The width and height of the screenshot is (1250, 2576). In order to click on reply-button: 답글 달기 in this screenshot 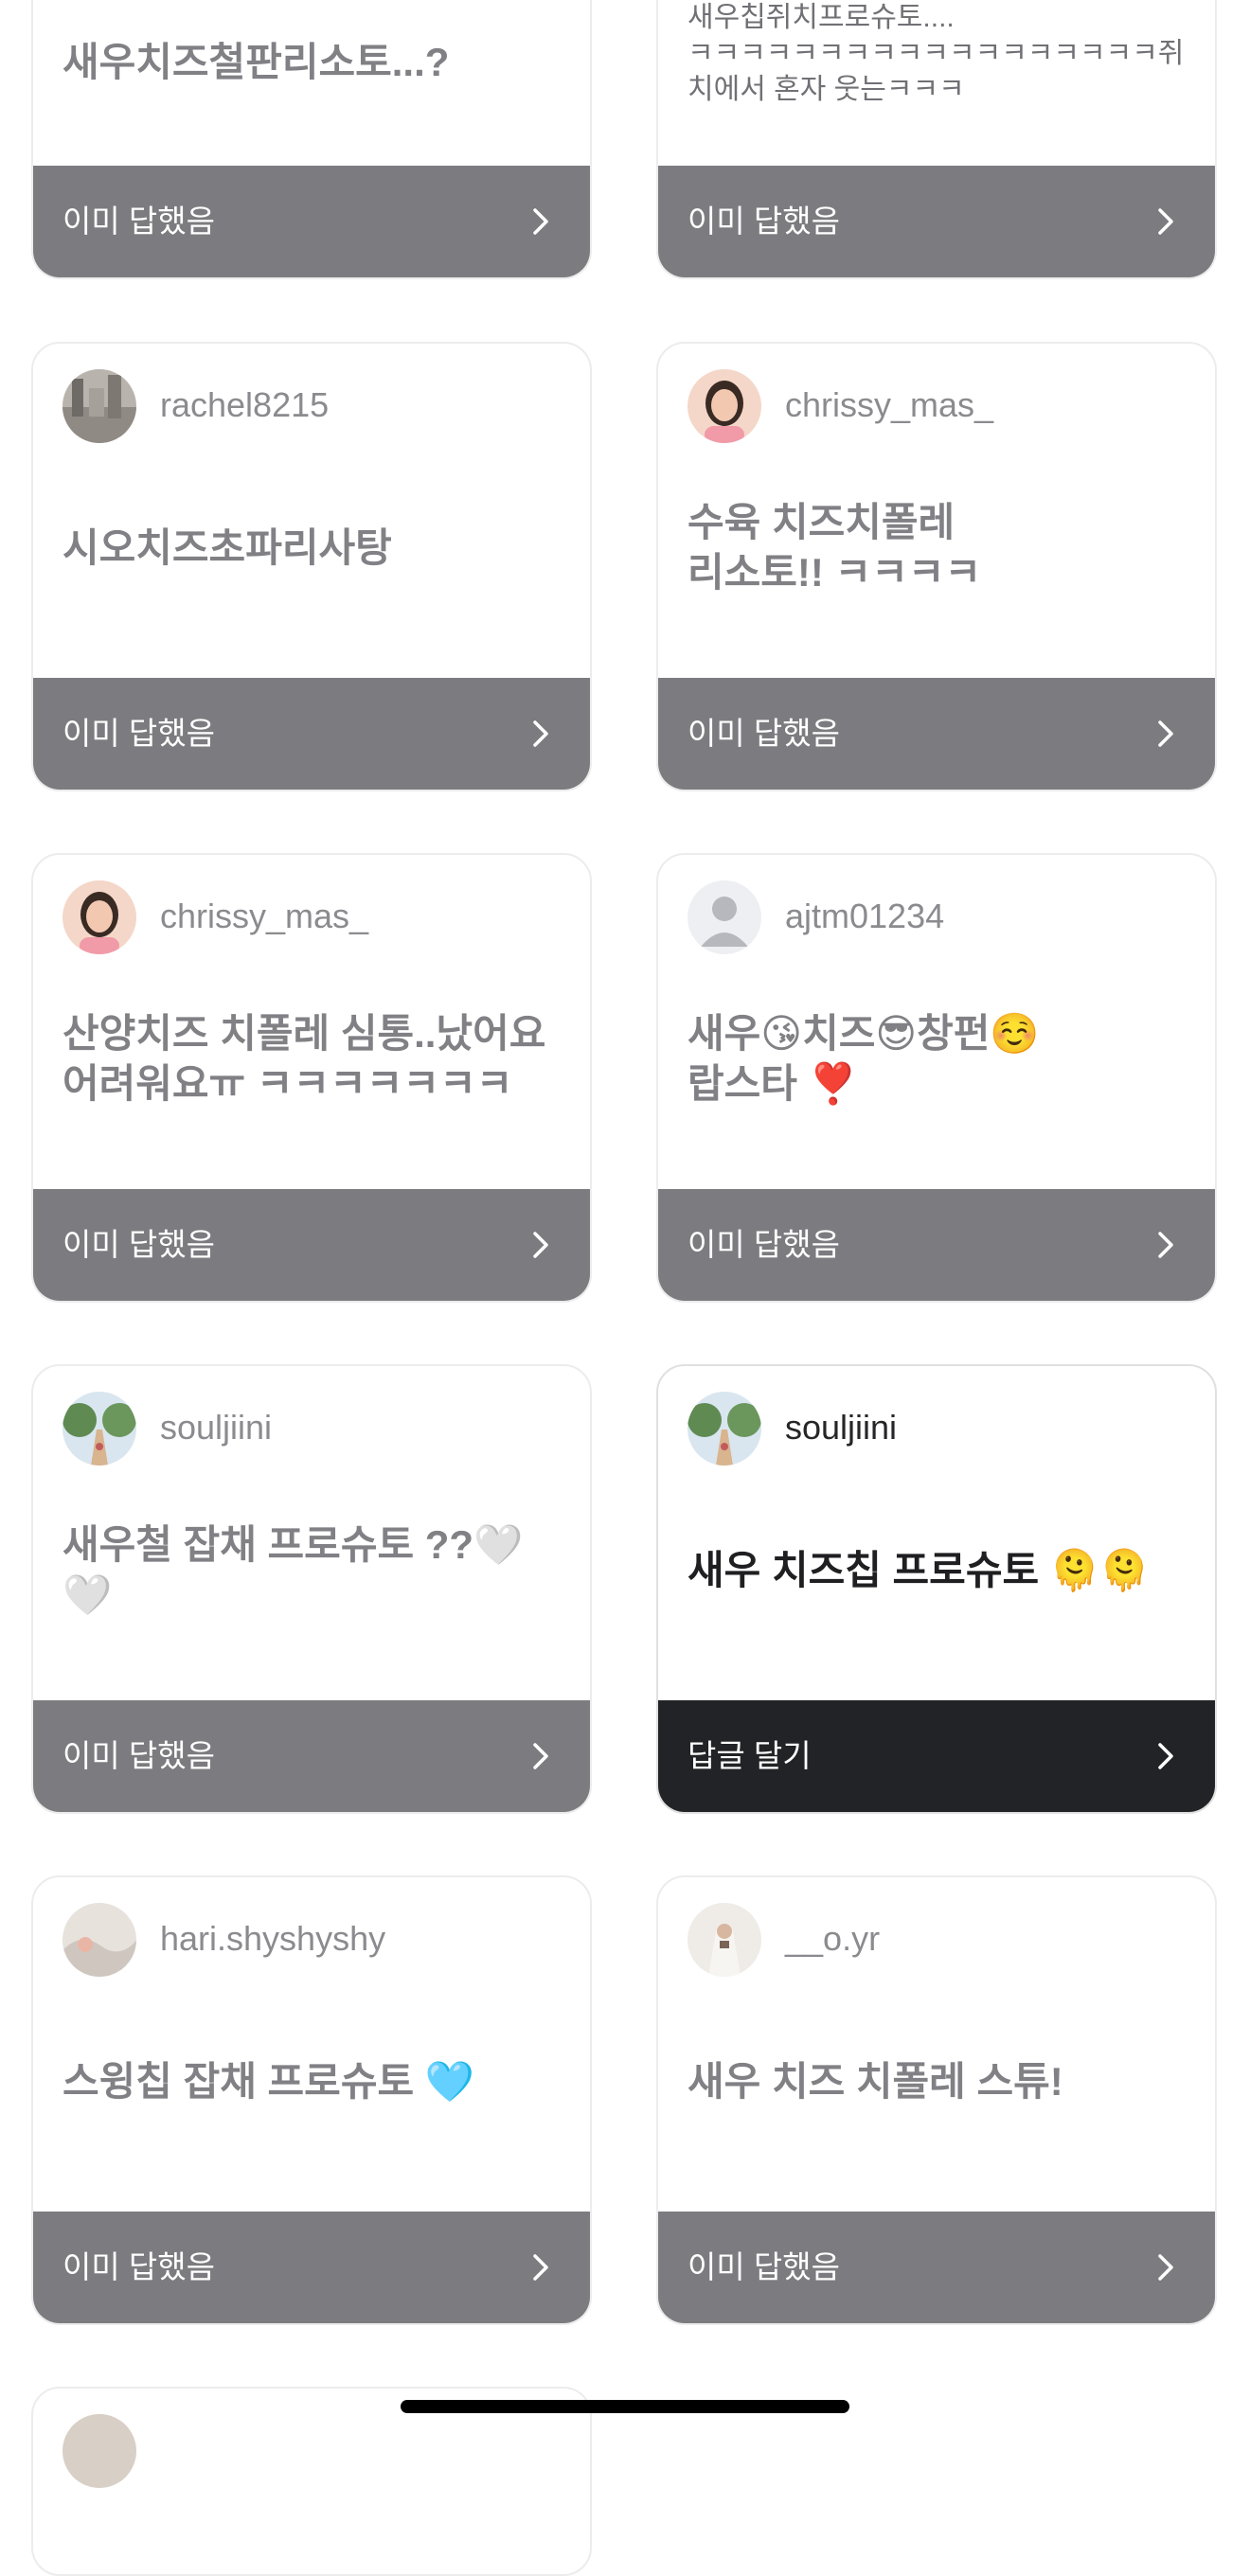, I will do `click(937, 1756)`.